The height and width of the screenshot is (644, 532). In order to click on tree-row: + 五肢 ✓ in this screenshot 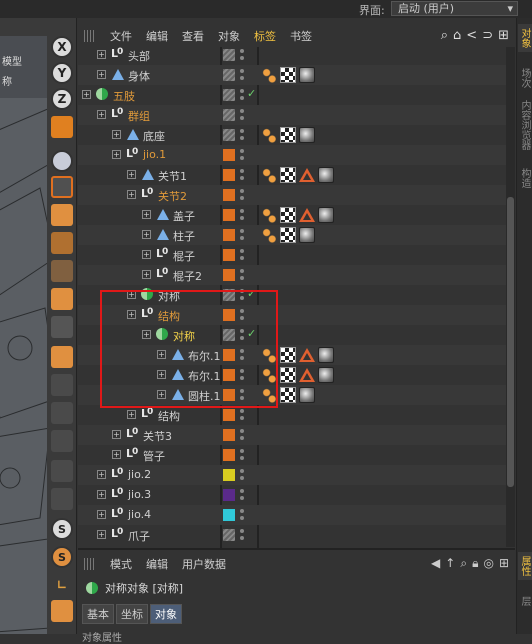, I will do `click(293, 95)`.